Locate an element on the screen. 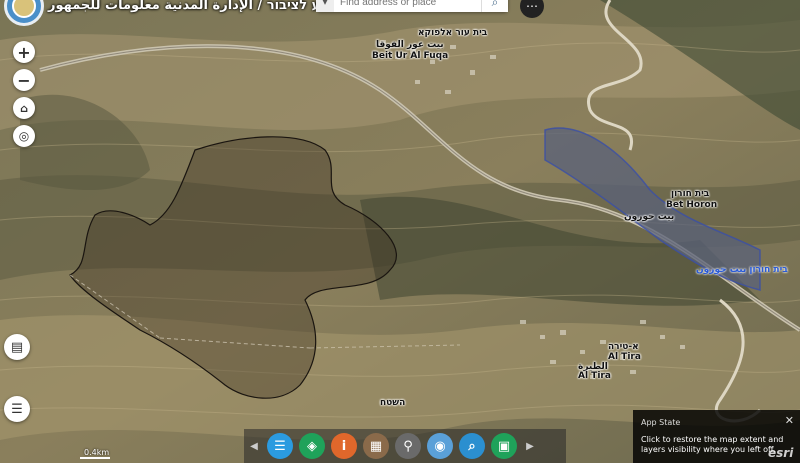  chevron-down-icon: ▾ is located at coordinates (325, 6).